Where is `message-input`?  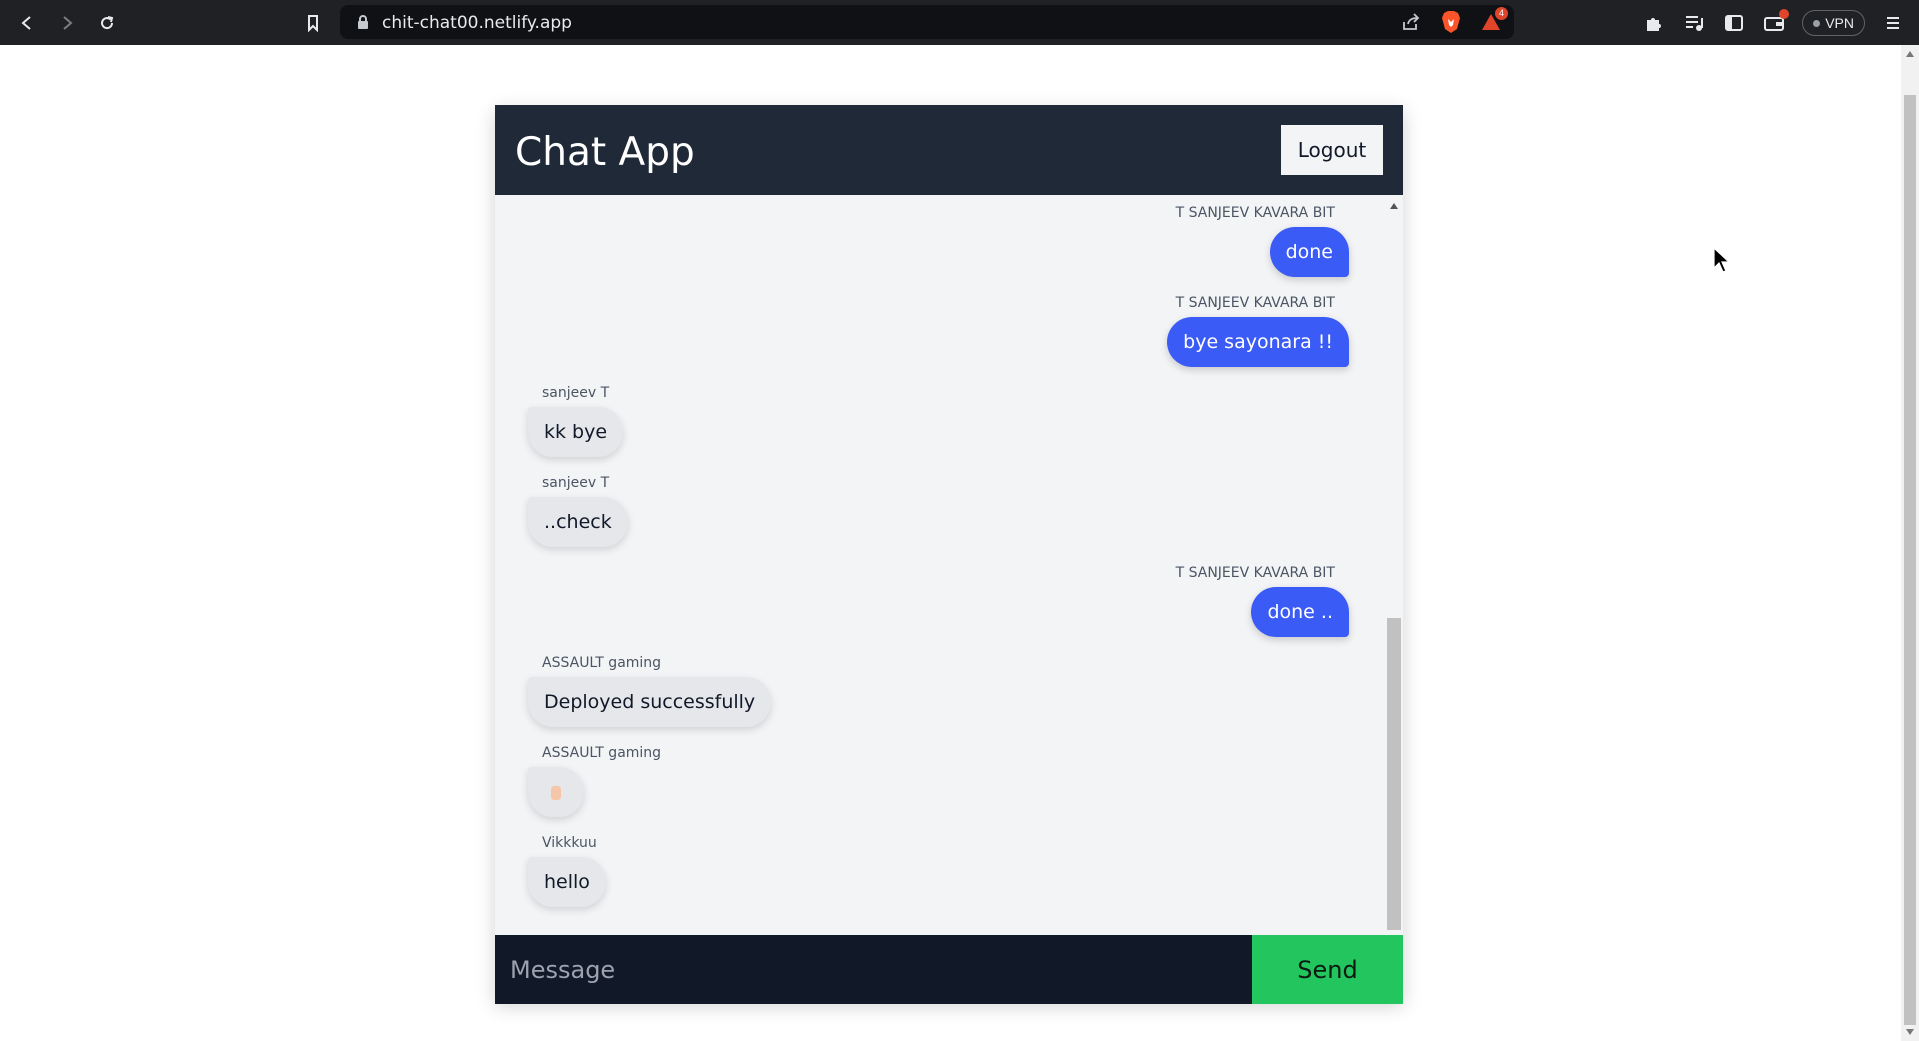
message-input is located at coordinates (873, 969).